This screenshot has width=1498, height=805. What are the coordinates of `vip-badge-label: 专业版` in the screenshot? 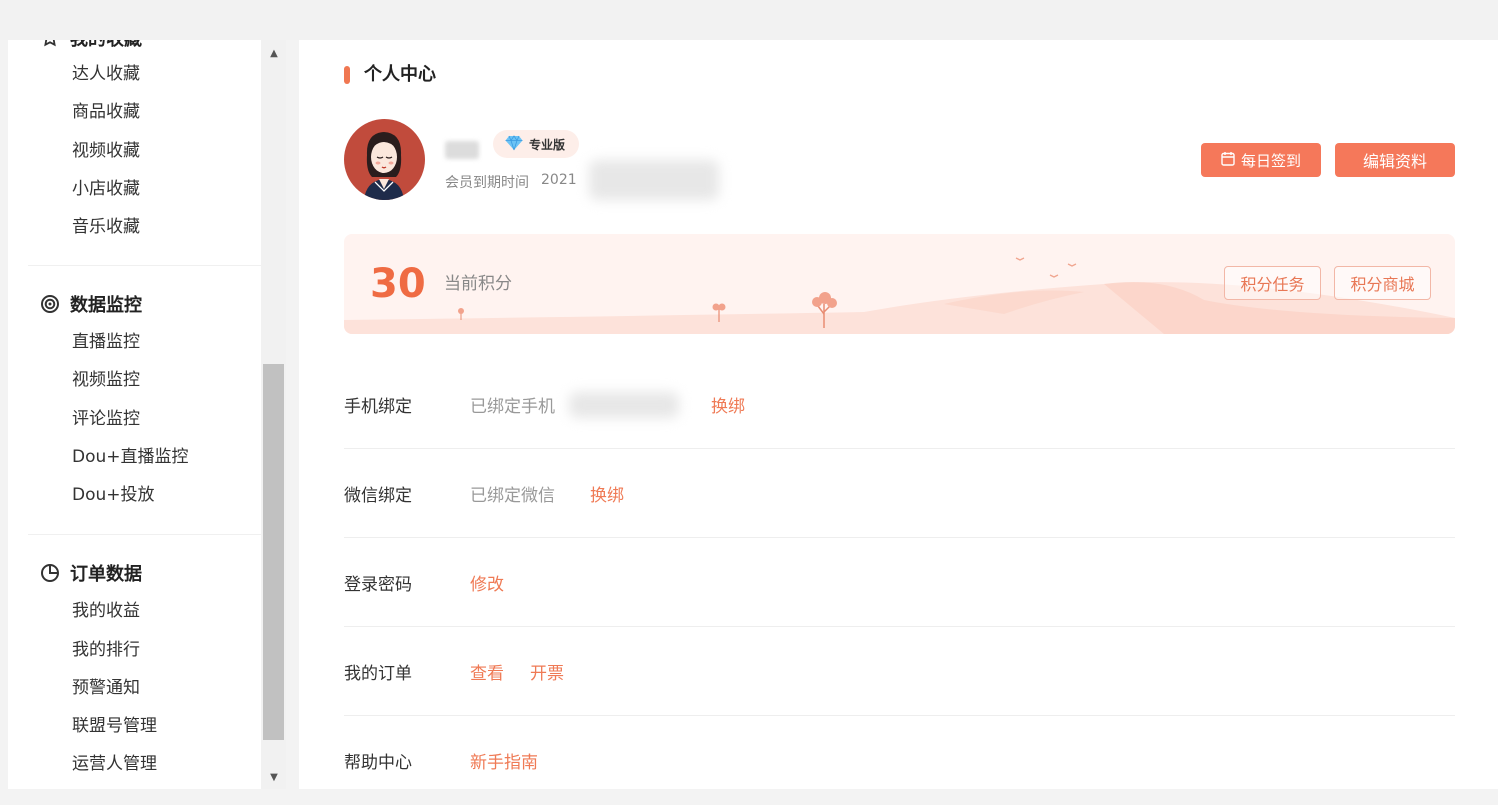 It's located at (547, 144).